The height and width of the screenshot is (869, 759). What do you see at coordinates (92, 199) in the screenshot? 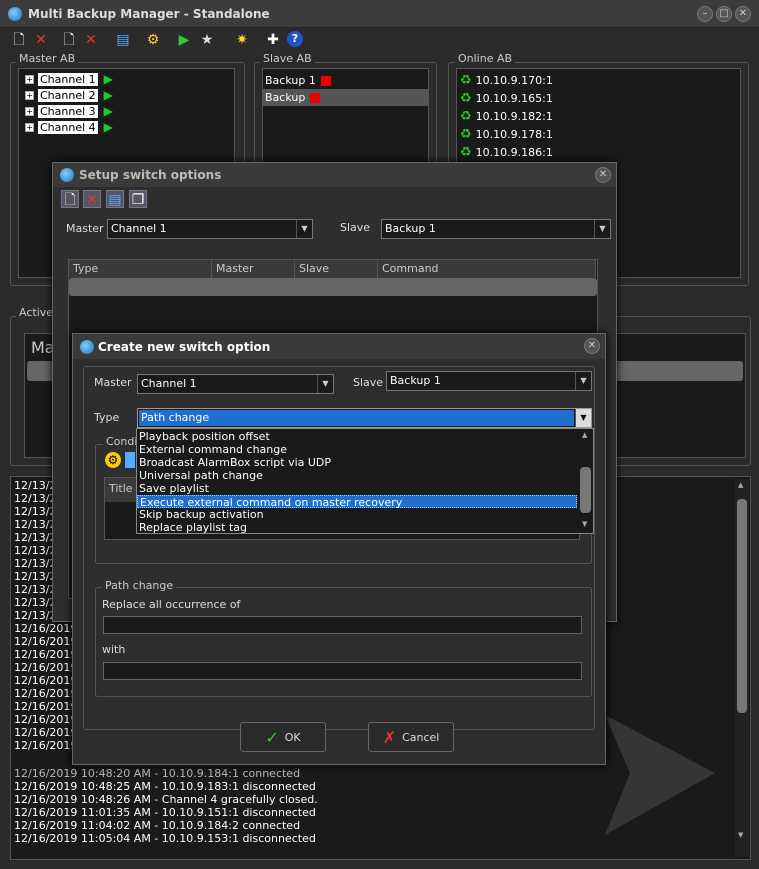
I see `delete-option-icon: ✕` at bounding box center [92, 199].